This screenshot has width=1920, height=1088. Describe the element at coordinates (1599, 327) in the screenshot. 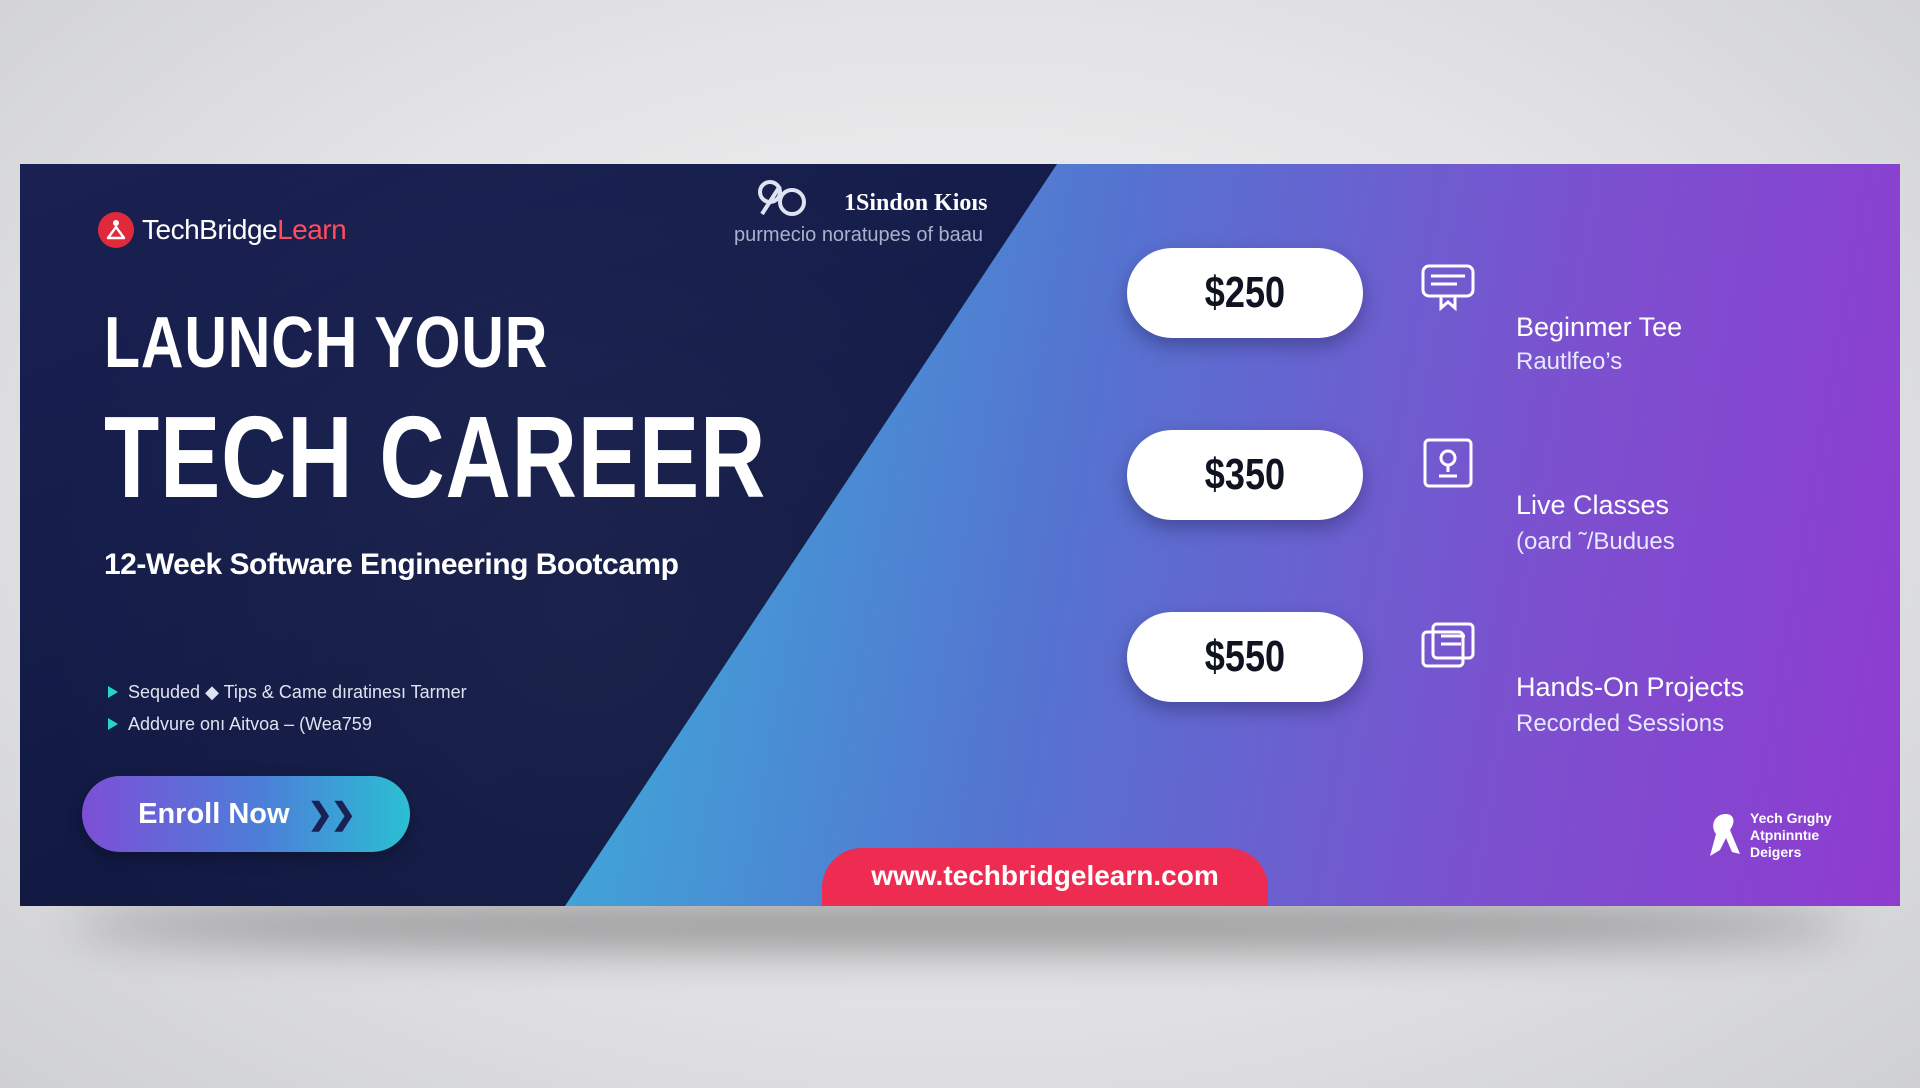

I see `feature-title: Beginmer Tee` at that location.